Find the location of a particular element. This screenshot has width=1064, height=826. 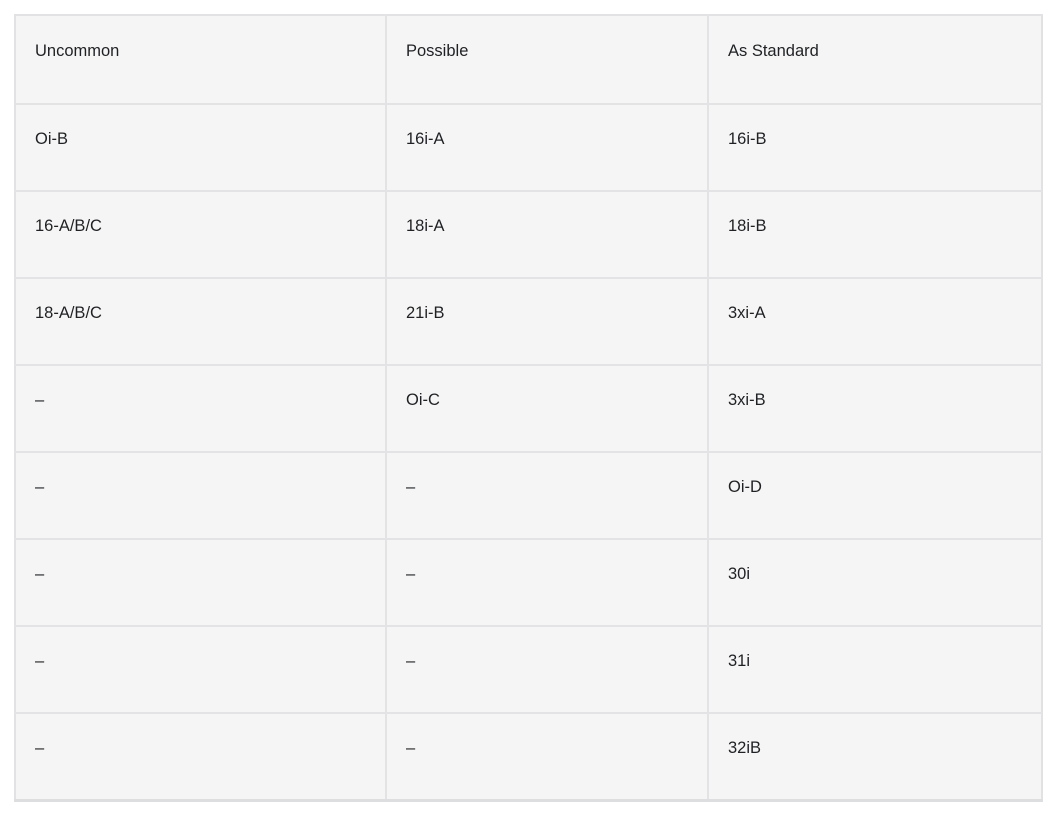

column-header-uncommon-label: Uncommon is located at coordinates (77, 51).